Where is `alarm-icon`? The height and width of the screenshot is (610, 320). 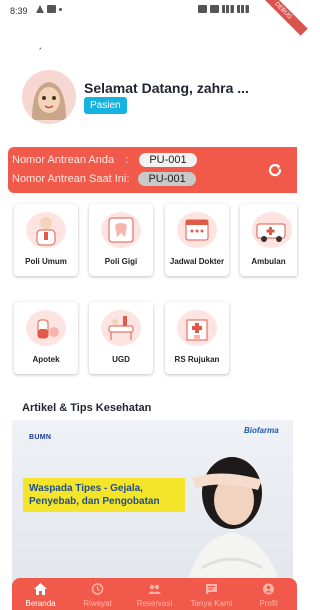 alarm-icon is located at coordinates (202, 9).